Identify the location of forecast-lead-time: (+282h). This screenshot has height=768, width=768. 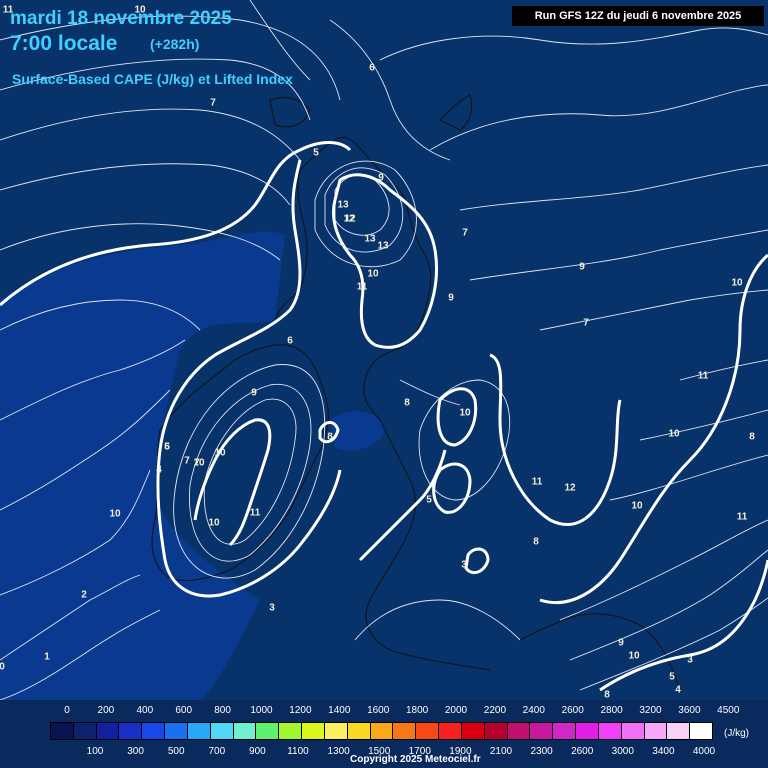
(175, 44).